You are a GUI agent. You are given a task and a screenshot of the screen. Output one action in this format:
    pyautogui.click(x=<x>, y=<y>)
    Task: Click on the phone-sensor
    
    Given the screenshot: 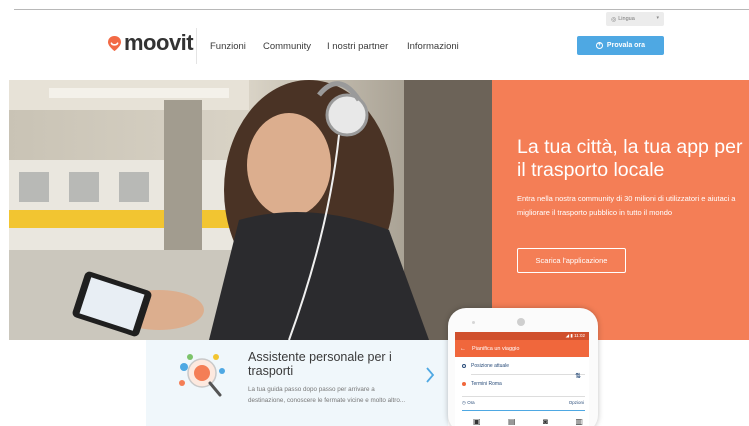 What is the action you would take?
    pyautogui.click(x=473, y=322)
    